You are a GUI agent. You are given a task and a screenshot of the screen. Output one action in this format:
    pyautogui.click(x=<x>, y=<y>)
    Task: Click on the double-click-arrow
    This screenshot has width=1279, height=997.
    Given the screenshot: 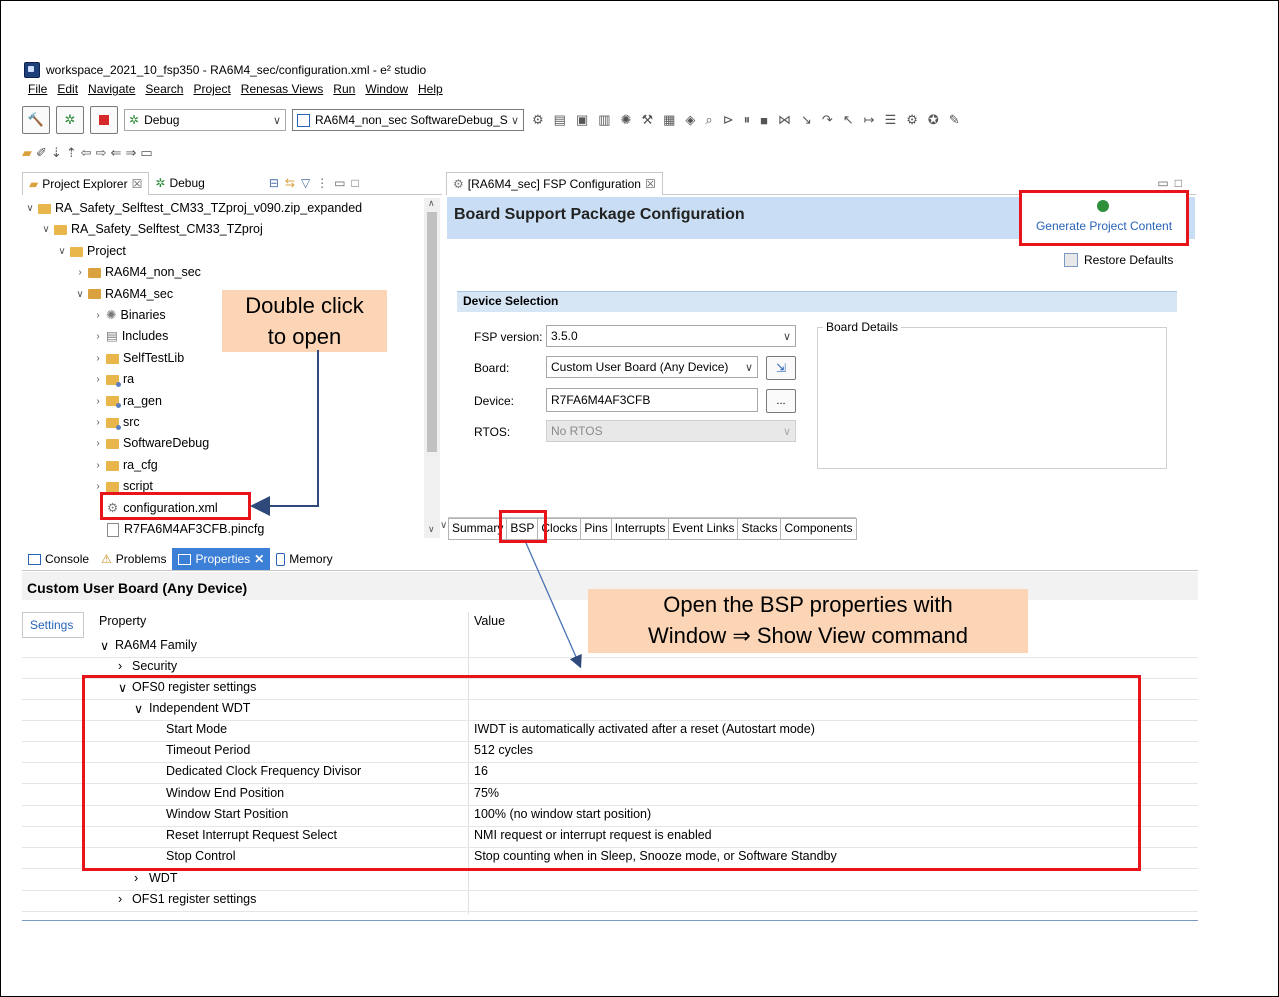 What is the action you would take?
    pyautogui.click(x=284, y=433)
    